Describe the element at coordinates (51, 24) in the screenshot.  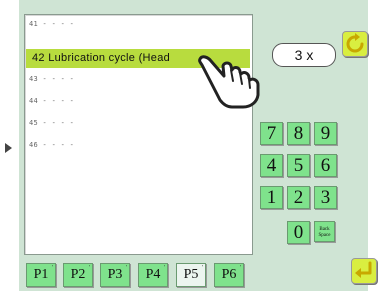
I see `list-item: 41 - - - -` at that location.